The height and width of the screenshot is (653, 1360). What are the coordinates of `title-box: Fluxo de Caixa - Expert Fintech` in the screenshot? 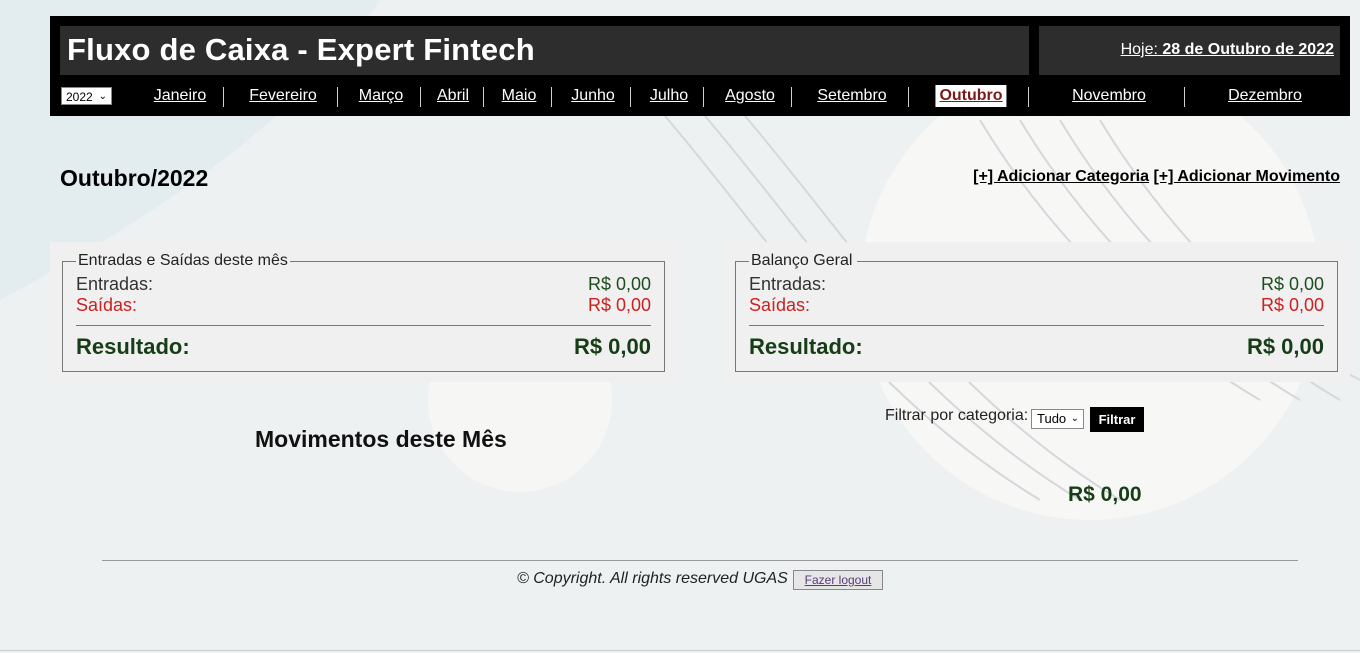 It's located at (544, 50).